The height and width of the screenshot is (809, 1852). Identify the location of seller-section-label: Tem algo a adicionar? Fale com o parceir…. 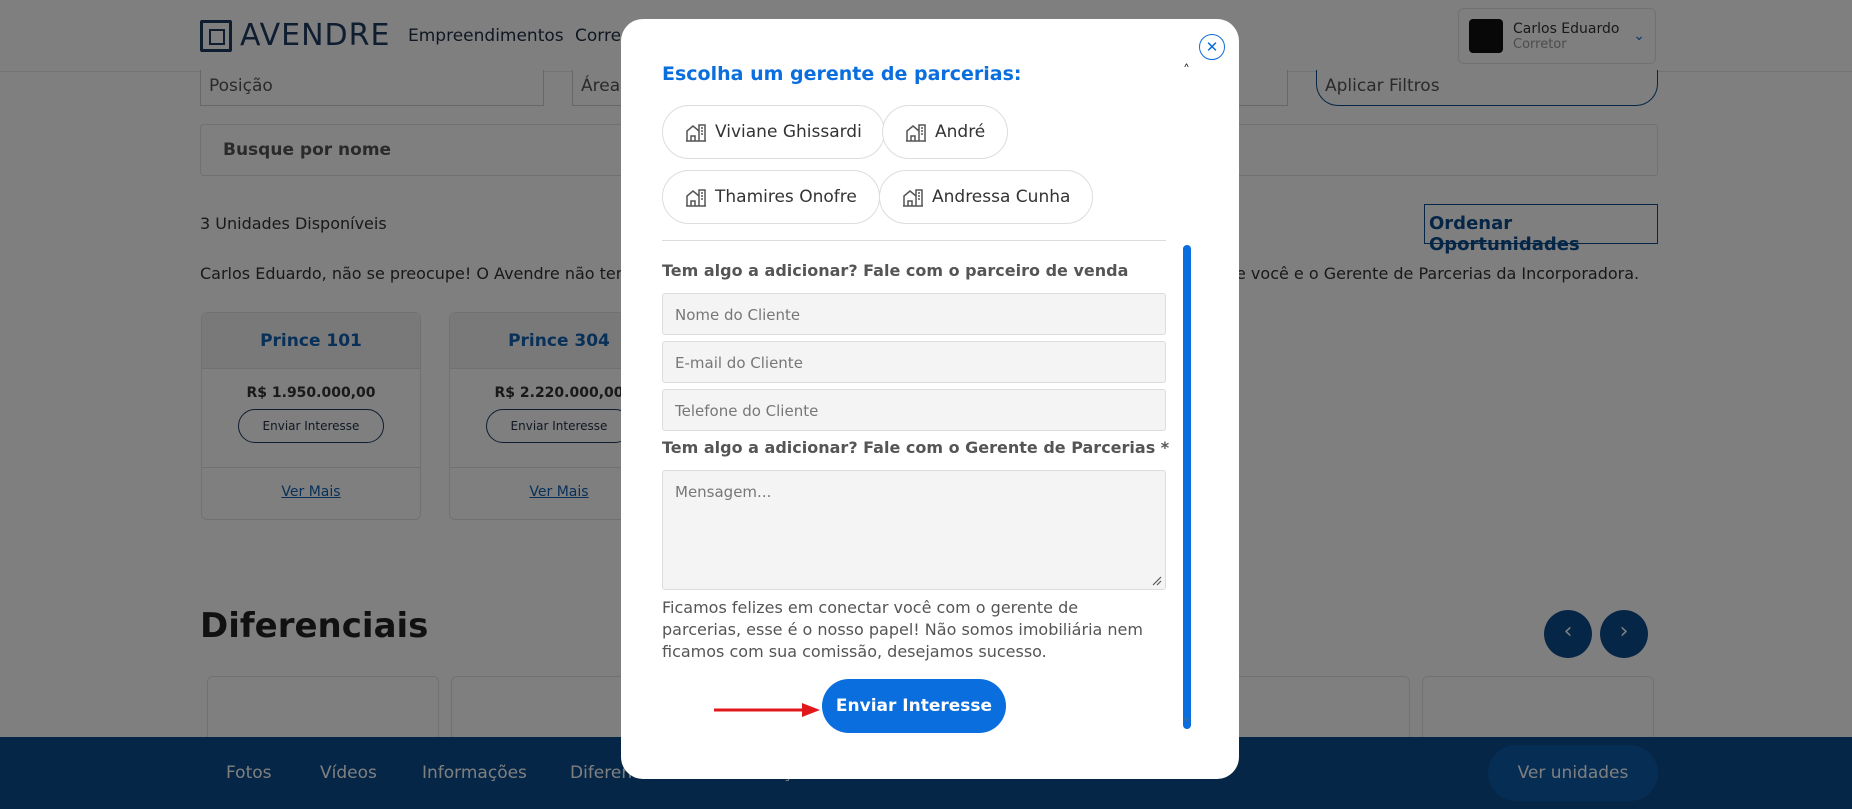
(895, 270).